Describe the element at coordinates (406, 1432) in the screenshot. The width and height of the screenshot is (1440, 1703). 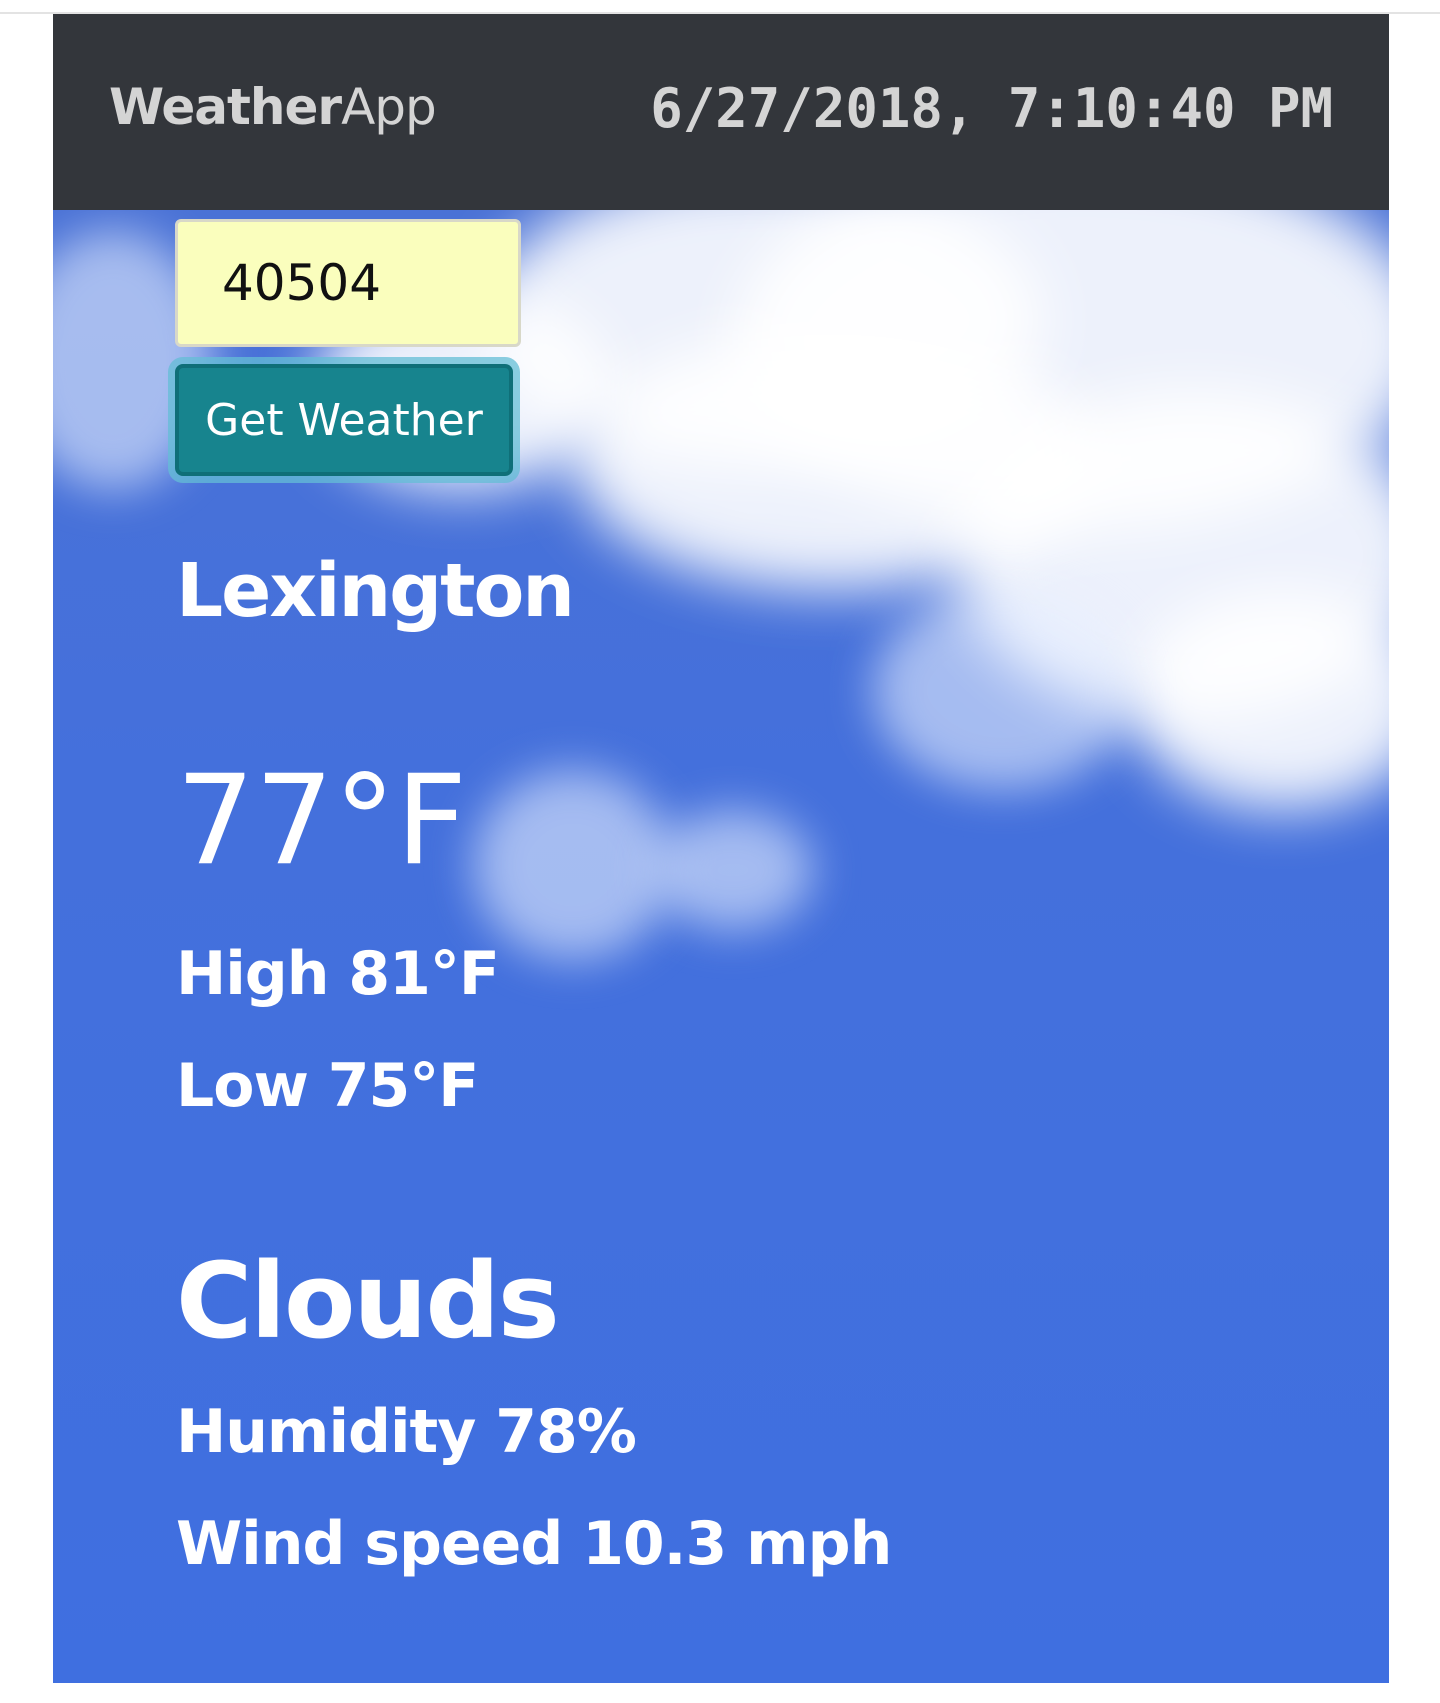
I see `humidity: Humidity 78%` at that location.